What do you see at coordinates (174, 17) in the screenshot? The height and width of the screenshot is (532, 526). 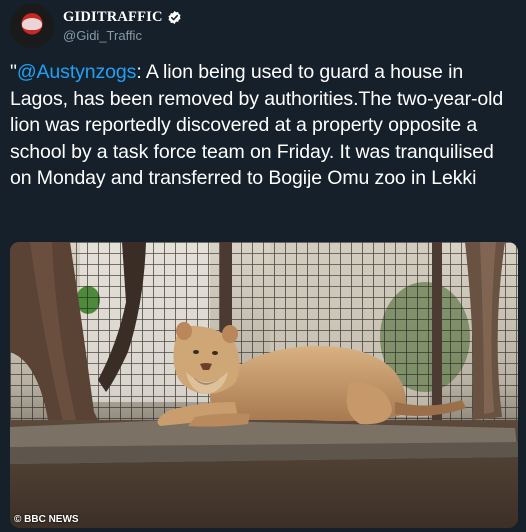 I see `verified-badge-icon` at bounding box center [174, 17].